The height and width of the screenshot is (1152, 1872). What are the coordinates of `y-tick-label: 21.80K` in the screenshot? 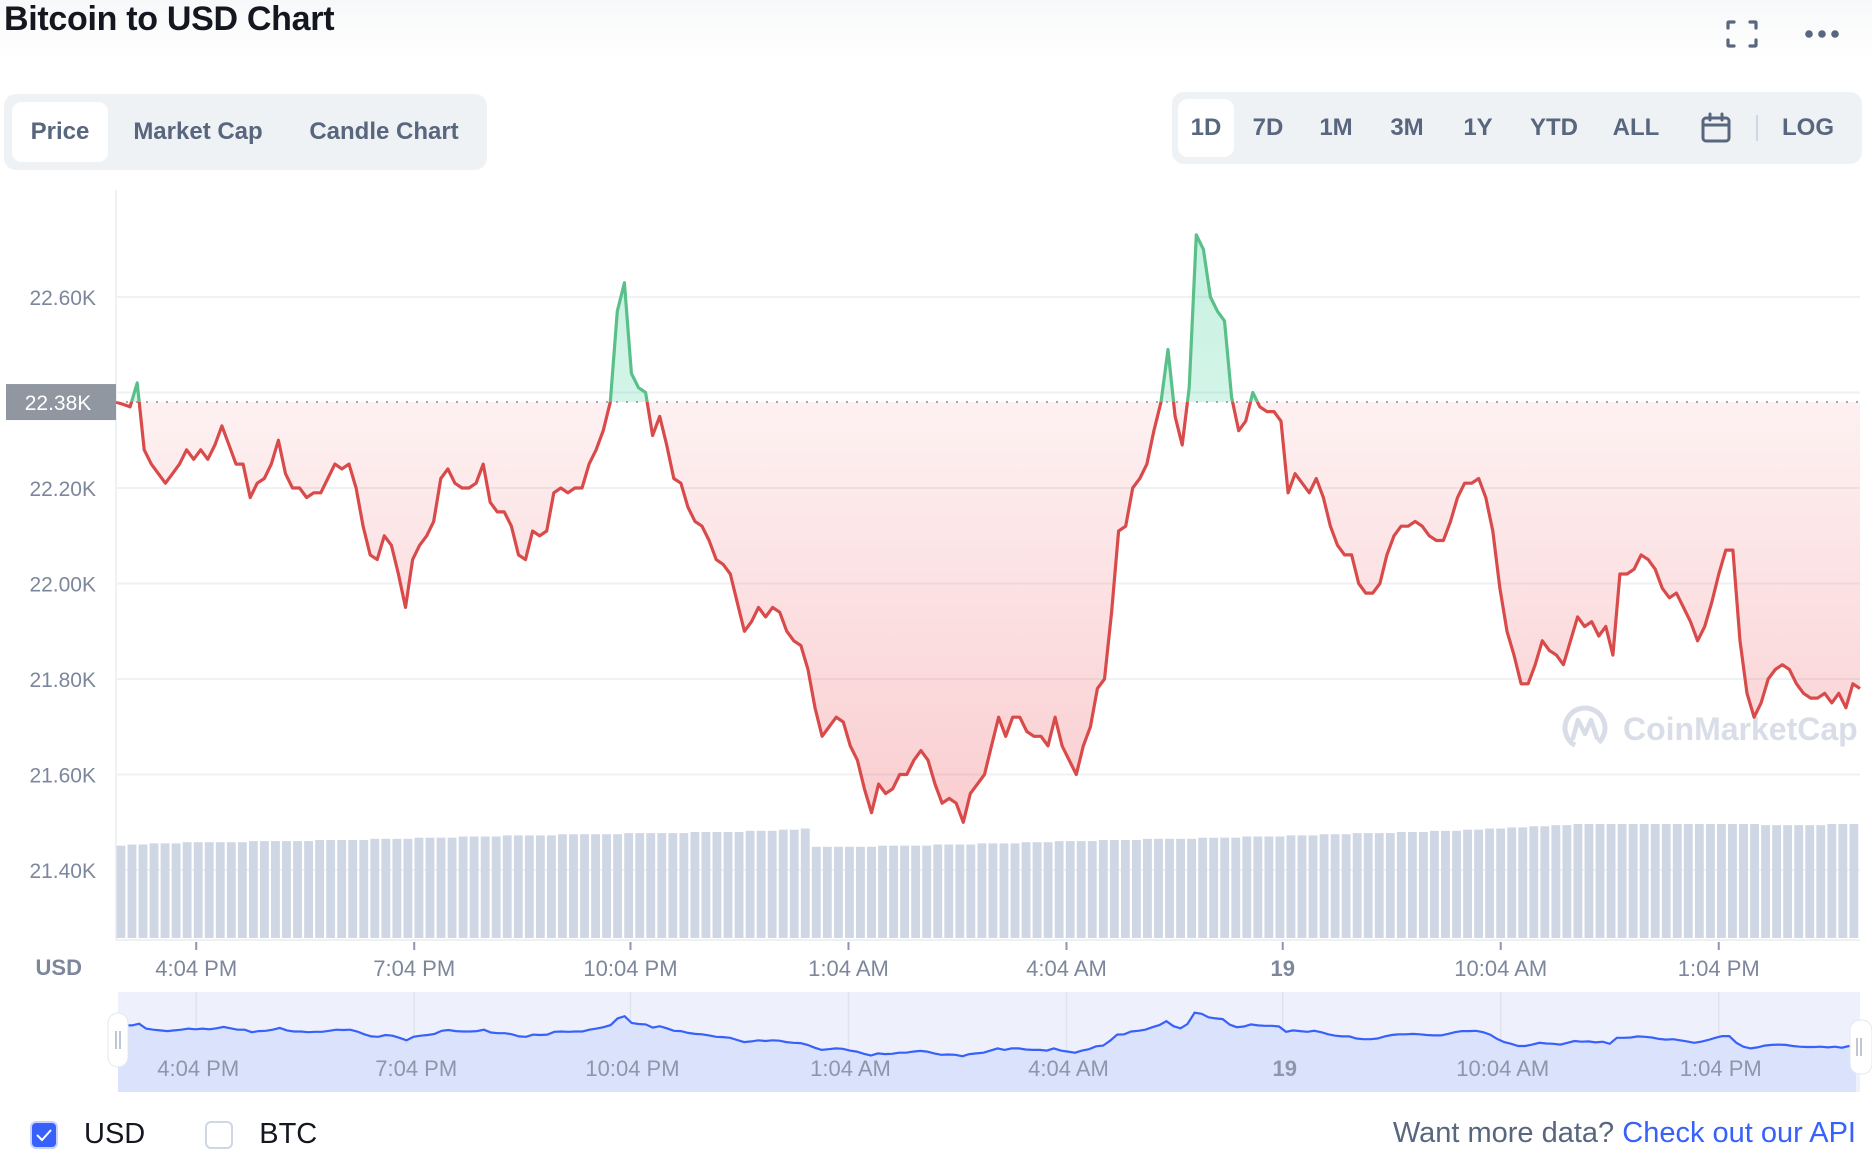 It's located at (62, 680).